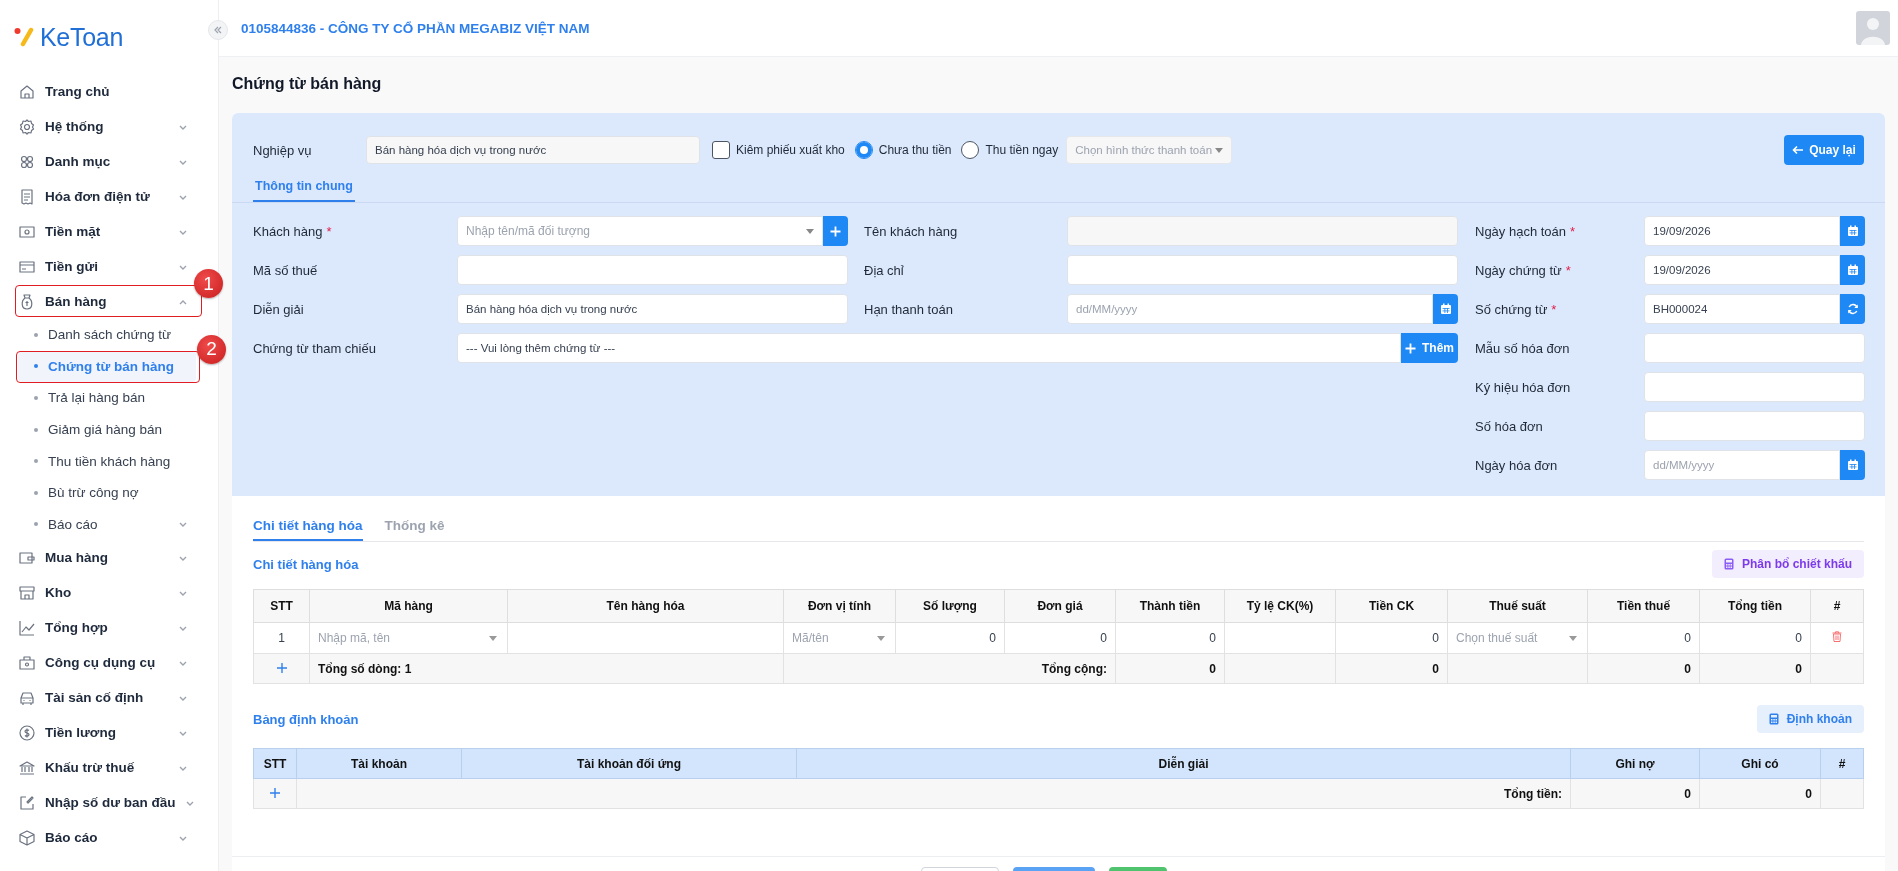  What do you see at coordinates (81, 37) in the screenshot?
I see `logo-text: KeToan` at bounding box center [81, 37].